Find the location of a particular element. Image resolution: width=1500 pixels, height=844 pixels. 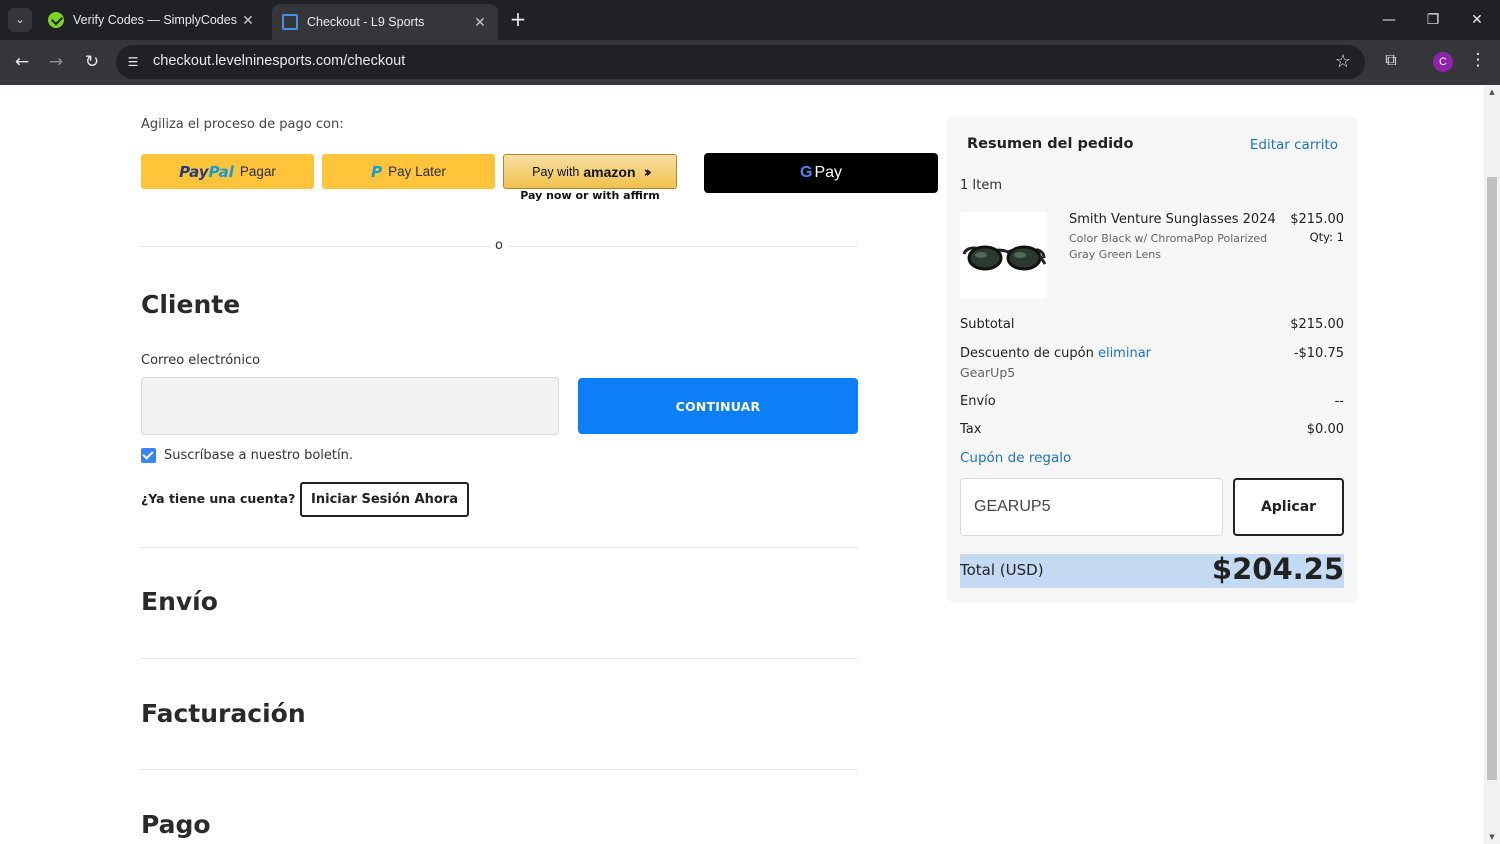

browser-menu-icon: ⋮ is located at coordinates (1478, 62).